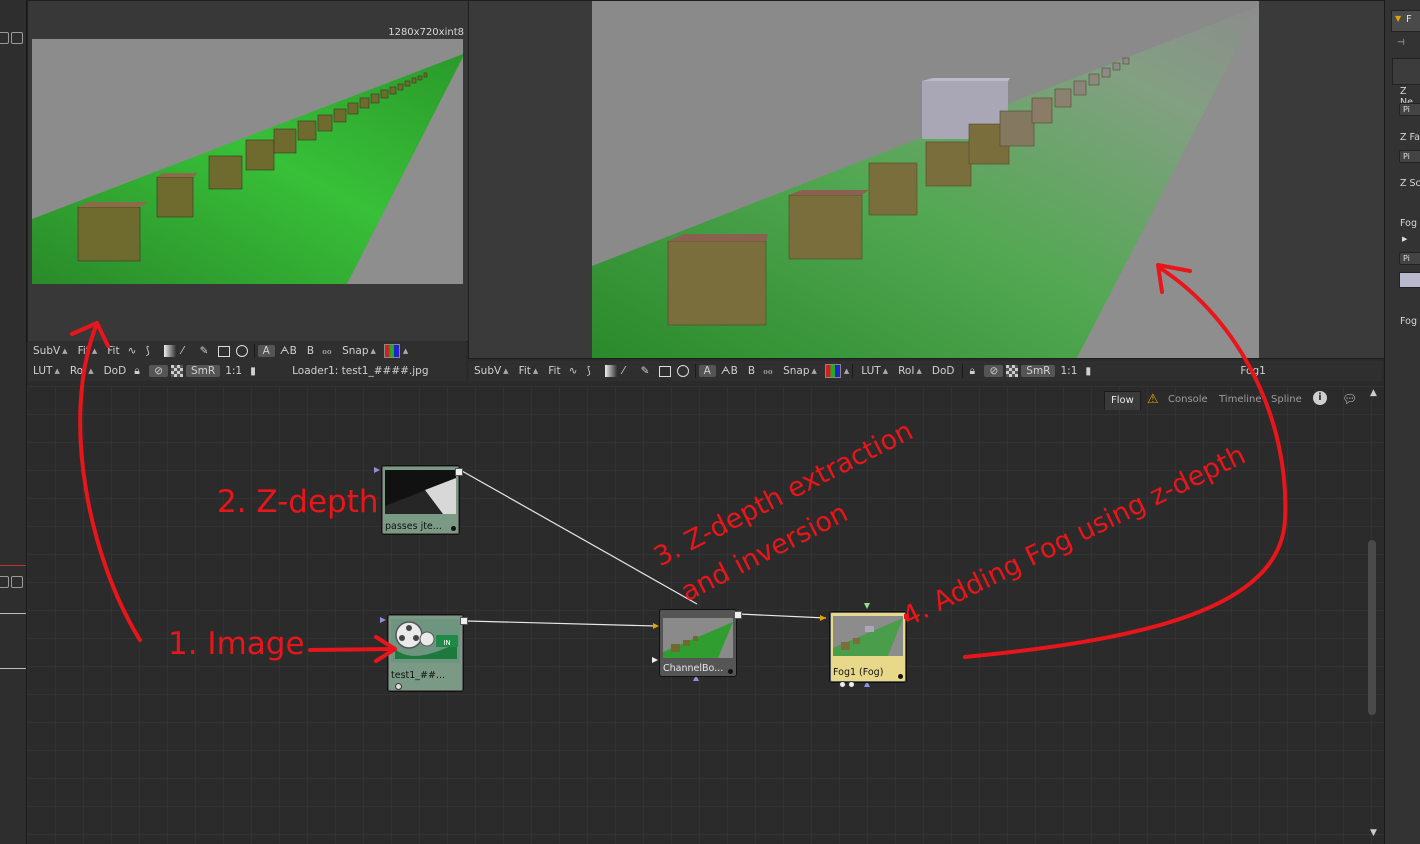 This screenshot has width=1420, height=844. Describe the element at coordinates (236, 644) in the screenshot. I see `annotation-image: 1. Image` at that location.